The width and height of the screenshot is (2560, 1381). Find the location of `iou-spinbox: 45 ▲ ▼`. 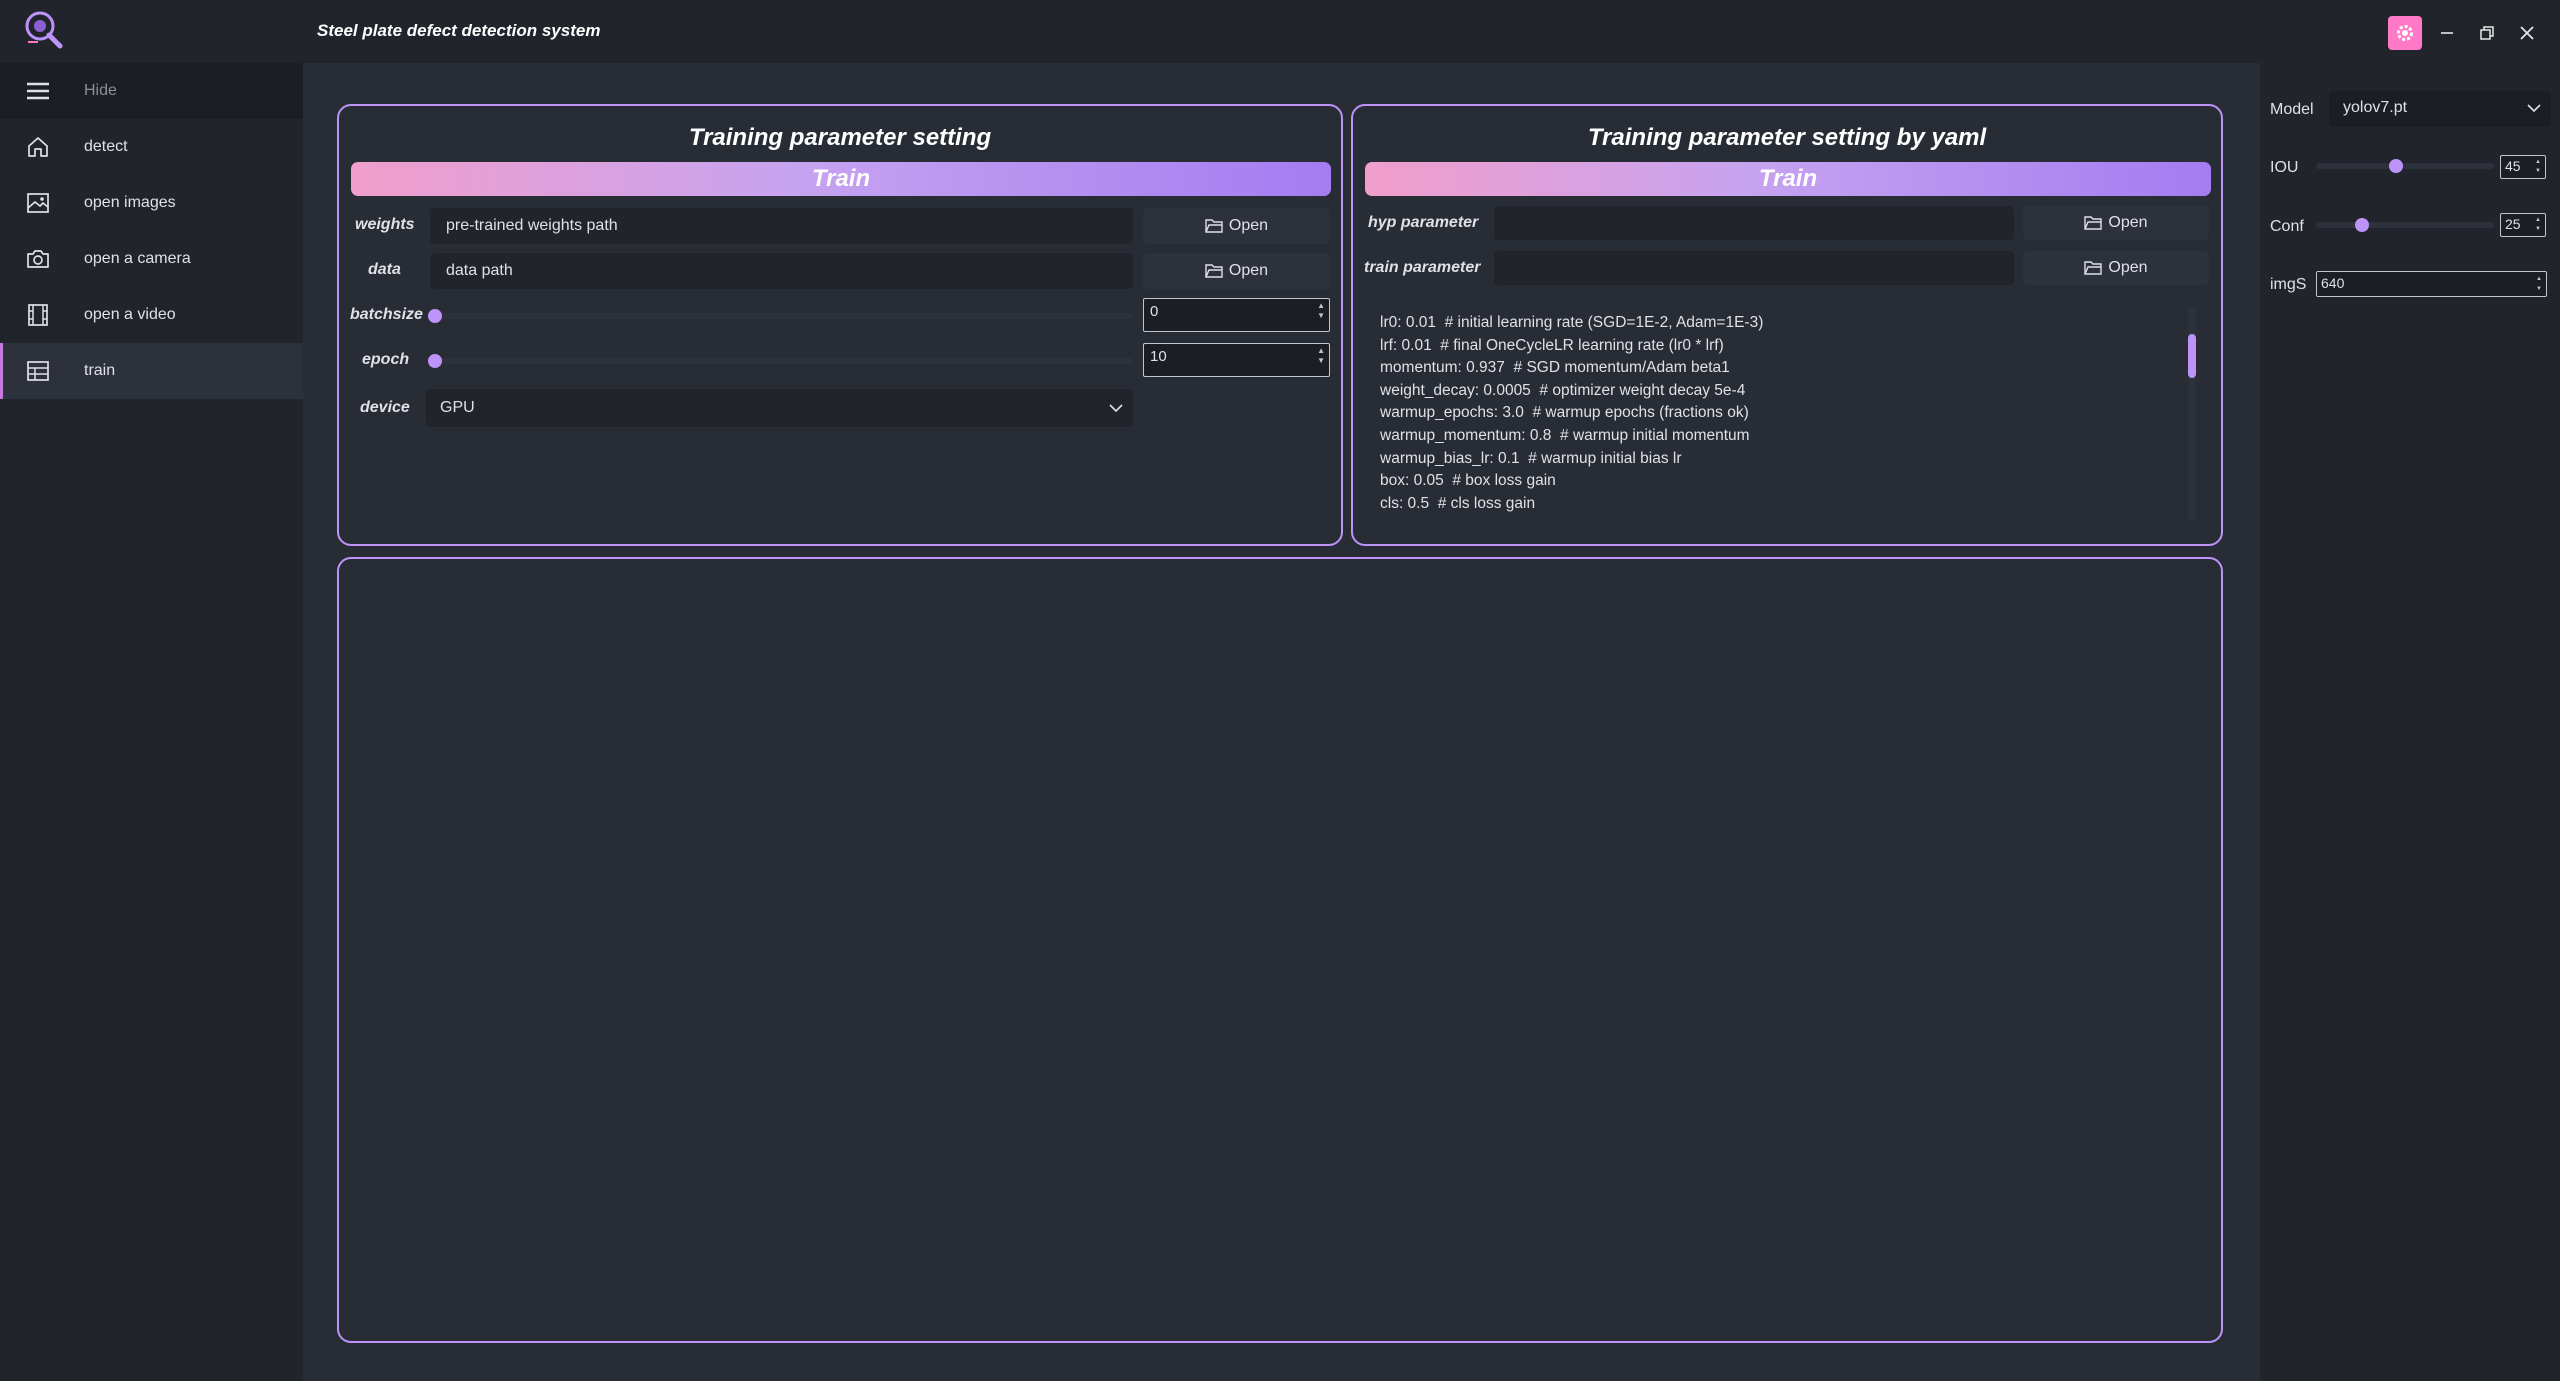

iou-spinbox: 45 ▲ ▼ is located at coordinates (2523, 167).